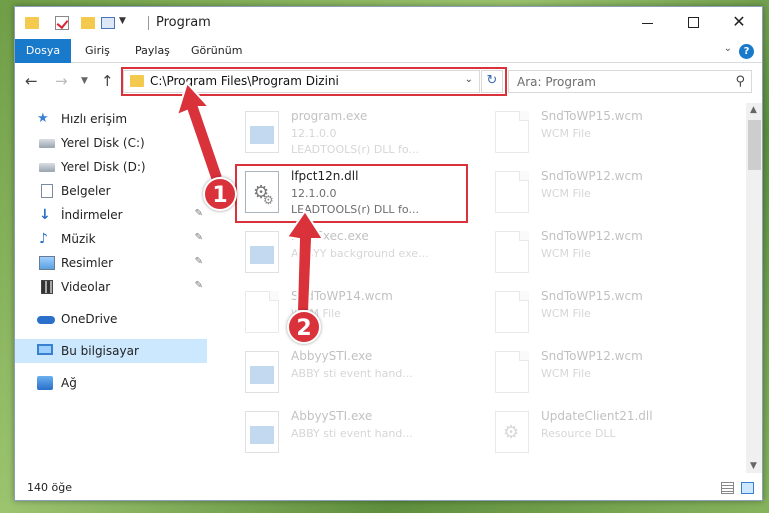 Image resolution: width=769 pixels, height=513 pixels. I want to click on minimize-button, so click(647, 23).